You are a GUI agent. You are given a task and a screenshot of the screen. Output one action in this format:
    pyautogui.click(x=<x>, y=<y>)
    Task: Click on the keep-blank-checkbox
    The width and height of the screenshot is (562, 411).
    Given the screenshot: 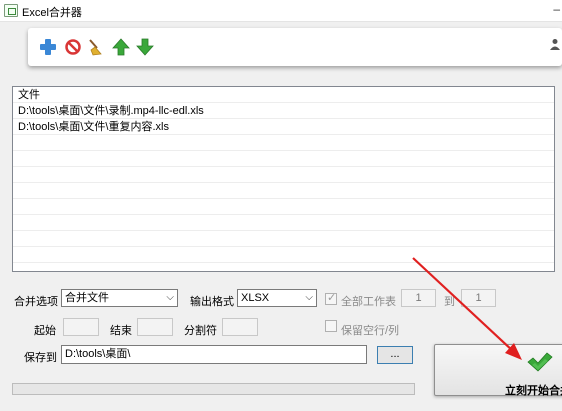 What is the action you would take?
    pyautogui.click(x=331, y=326)
    